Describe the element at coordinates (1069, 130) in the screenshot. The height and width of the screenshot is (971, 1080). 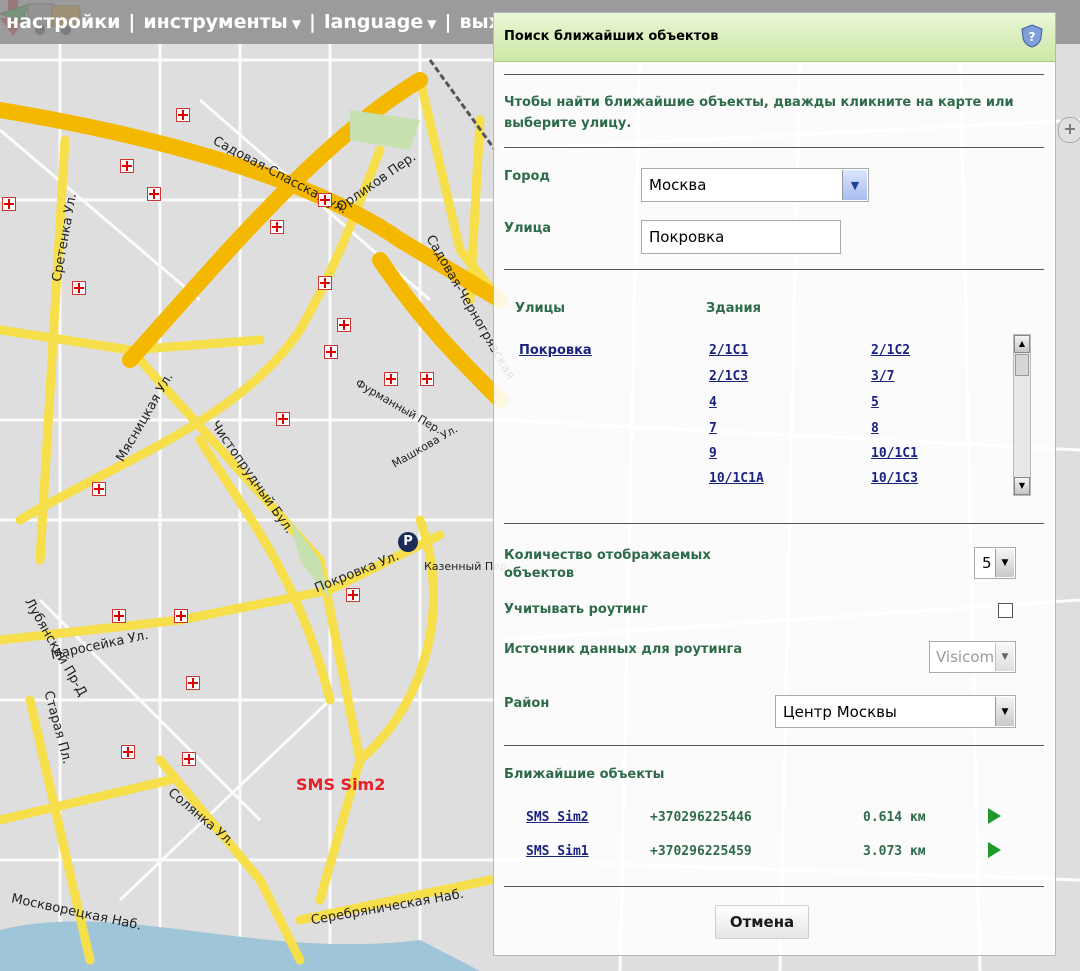
I see `zoom-in-icon: +` at that location.